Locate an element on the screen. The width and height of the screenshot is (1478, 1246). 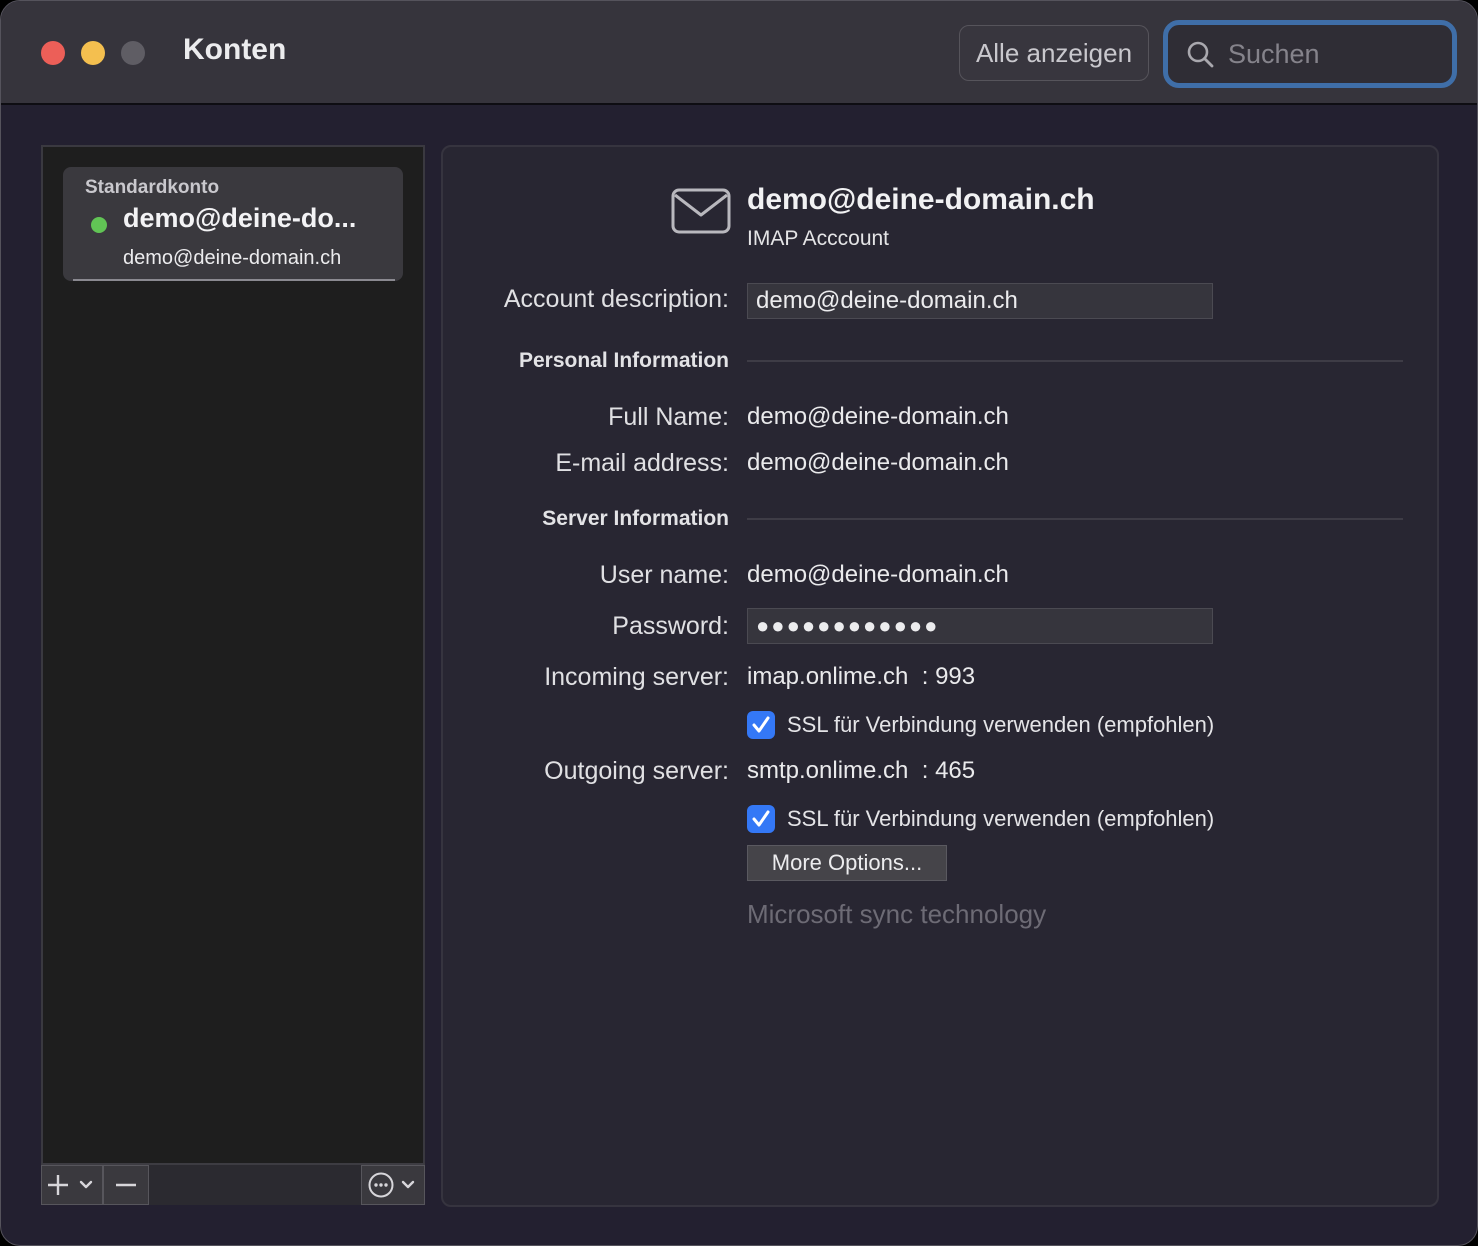
incoming-ssl-checkbox is located at coordinates (761, 725).